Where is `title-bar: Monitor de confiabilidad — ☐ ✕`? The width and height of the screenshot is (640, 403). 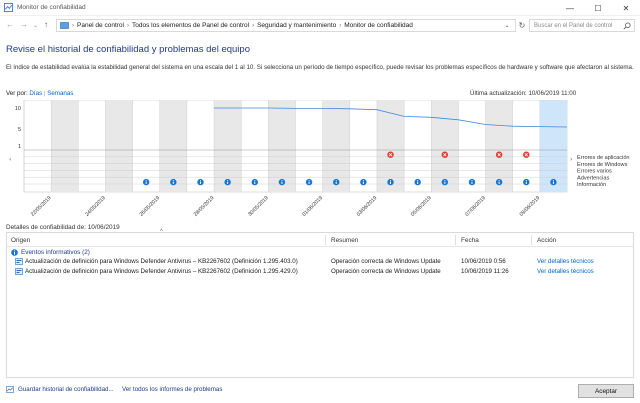
title-bar: Monitor de confiabilidad — ☐ ✕ is located at coordinates (320, 8).